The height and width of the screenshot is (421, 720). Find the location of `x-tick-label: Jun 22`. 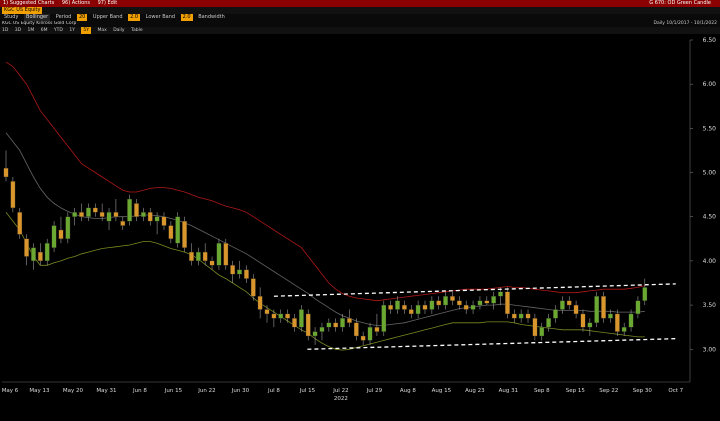

x-tick-label: Jun 22 is located at coordinates (206, 391).